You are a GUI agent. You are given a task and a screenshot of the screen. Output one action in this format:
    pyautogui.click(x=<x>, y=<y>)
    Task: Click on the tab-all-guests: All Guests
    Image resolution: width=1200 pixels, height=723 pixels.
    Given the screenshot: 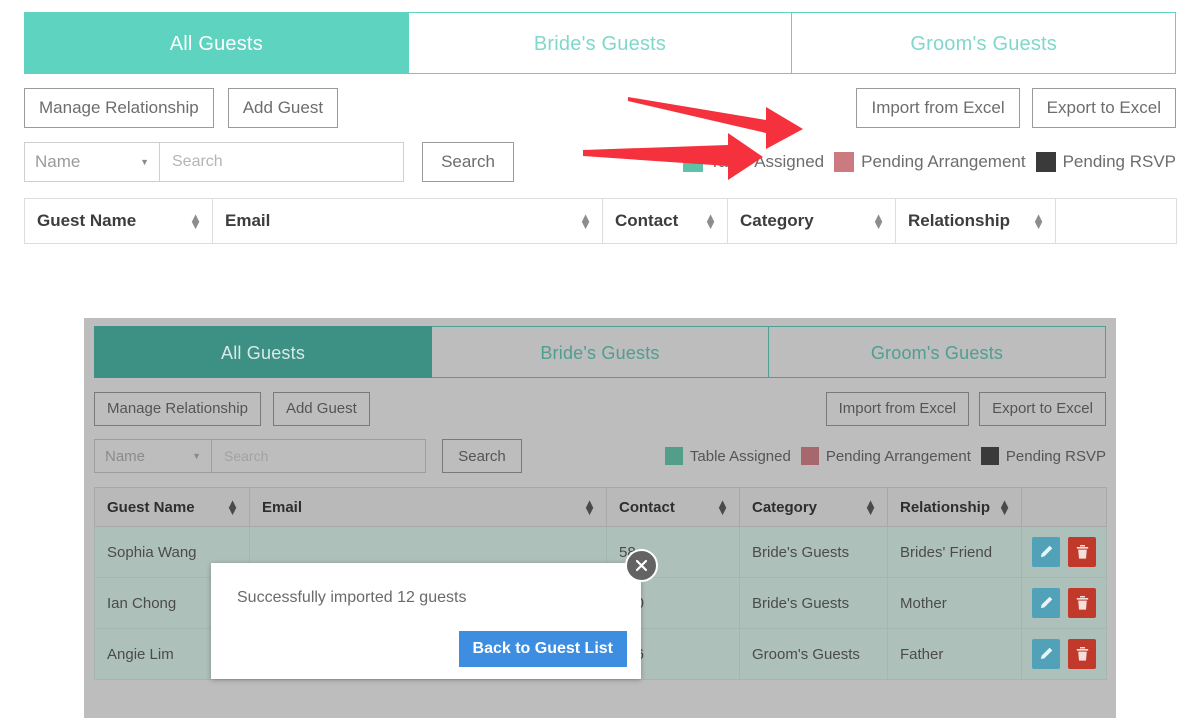 What is the action you would take?
    pyautogui.click(x=216, y=43)
    